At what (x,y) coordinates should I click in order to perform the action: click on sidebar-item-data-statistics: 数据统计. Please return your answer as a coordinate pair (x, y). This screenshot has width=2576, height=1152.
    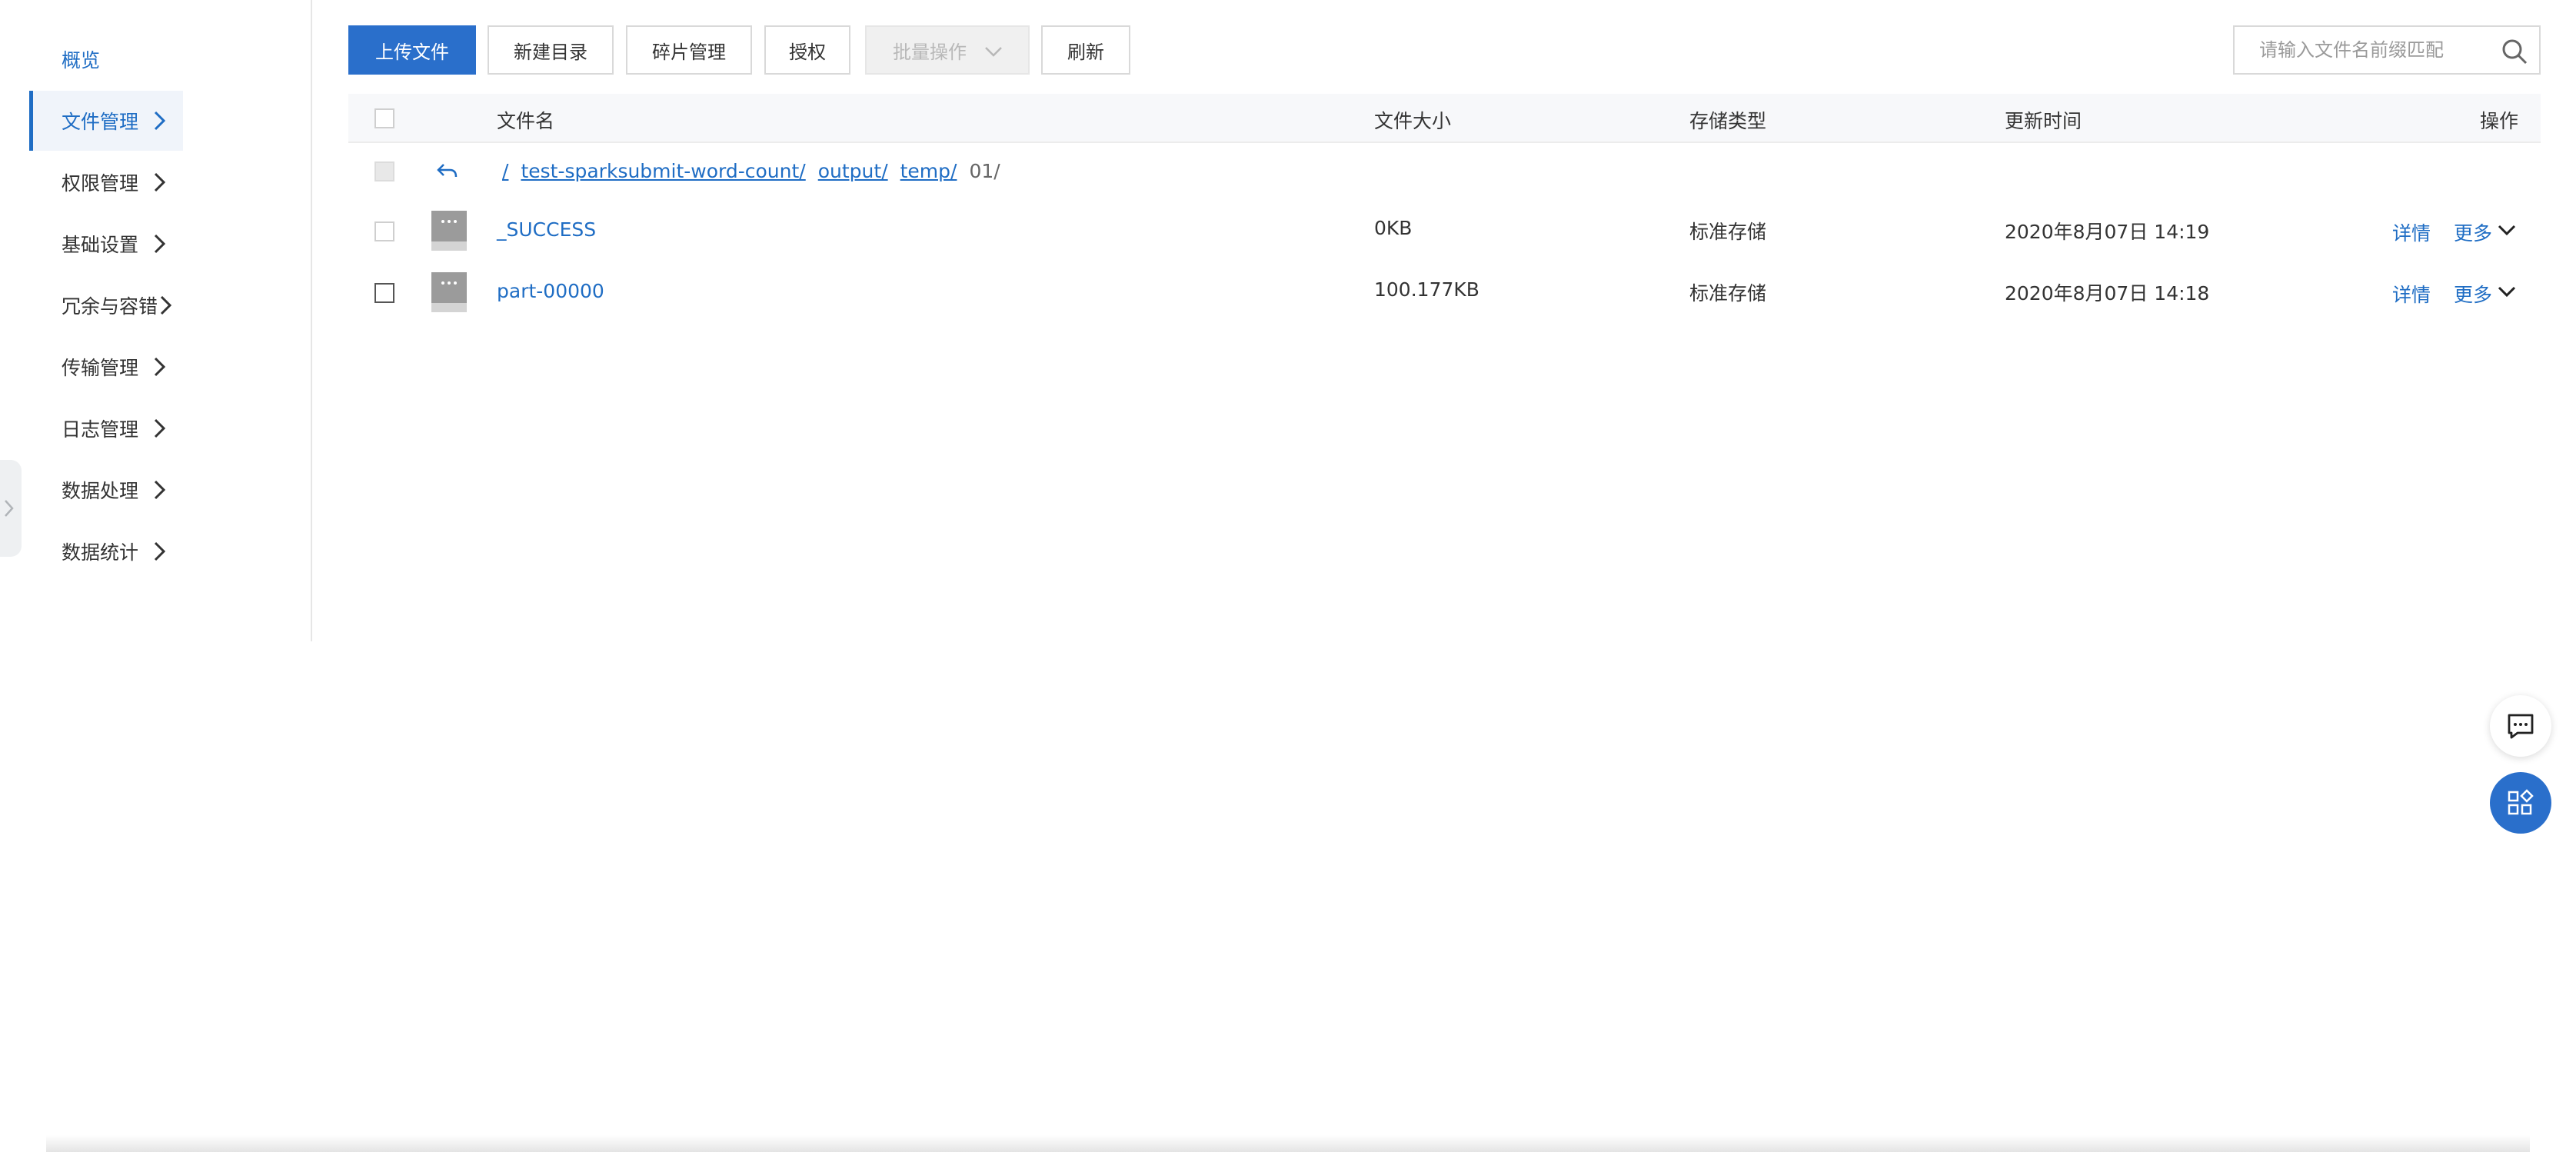
    Looking at the image, I should click on (106, 551).